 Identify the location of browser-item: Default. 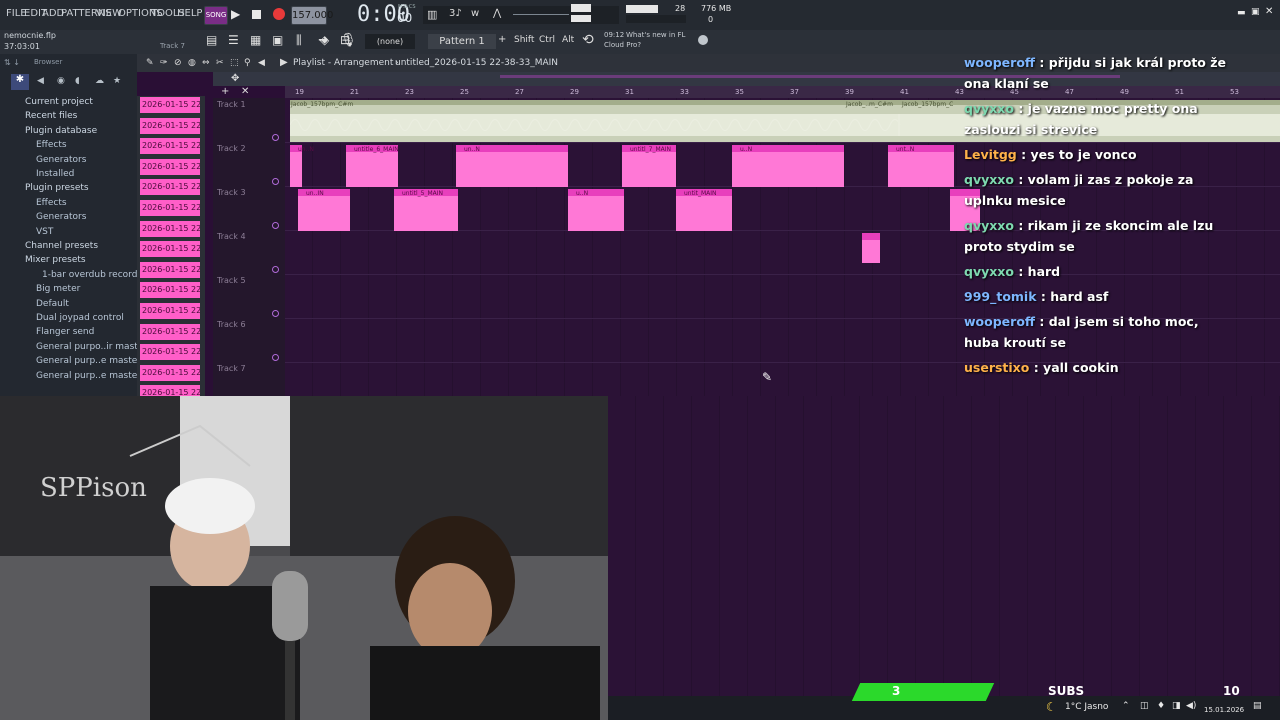
(52, 304).